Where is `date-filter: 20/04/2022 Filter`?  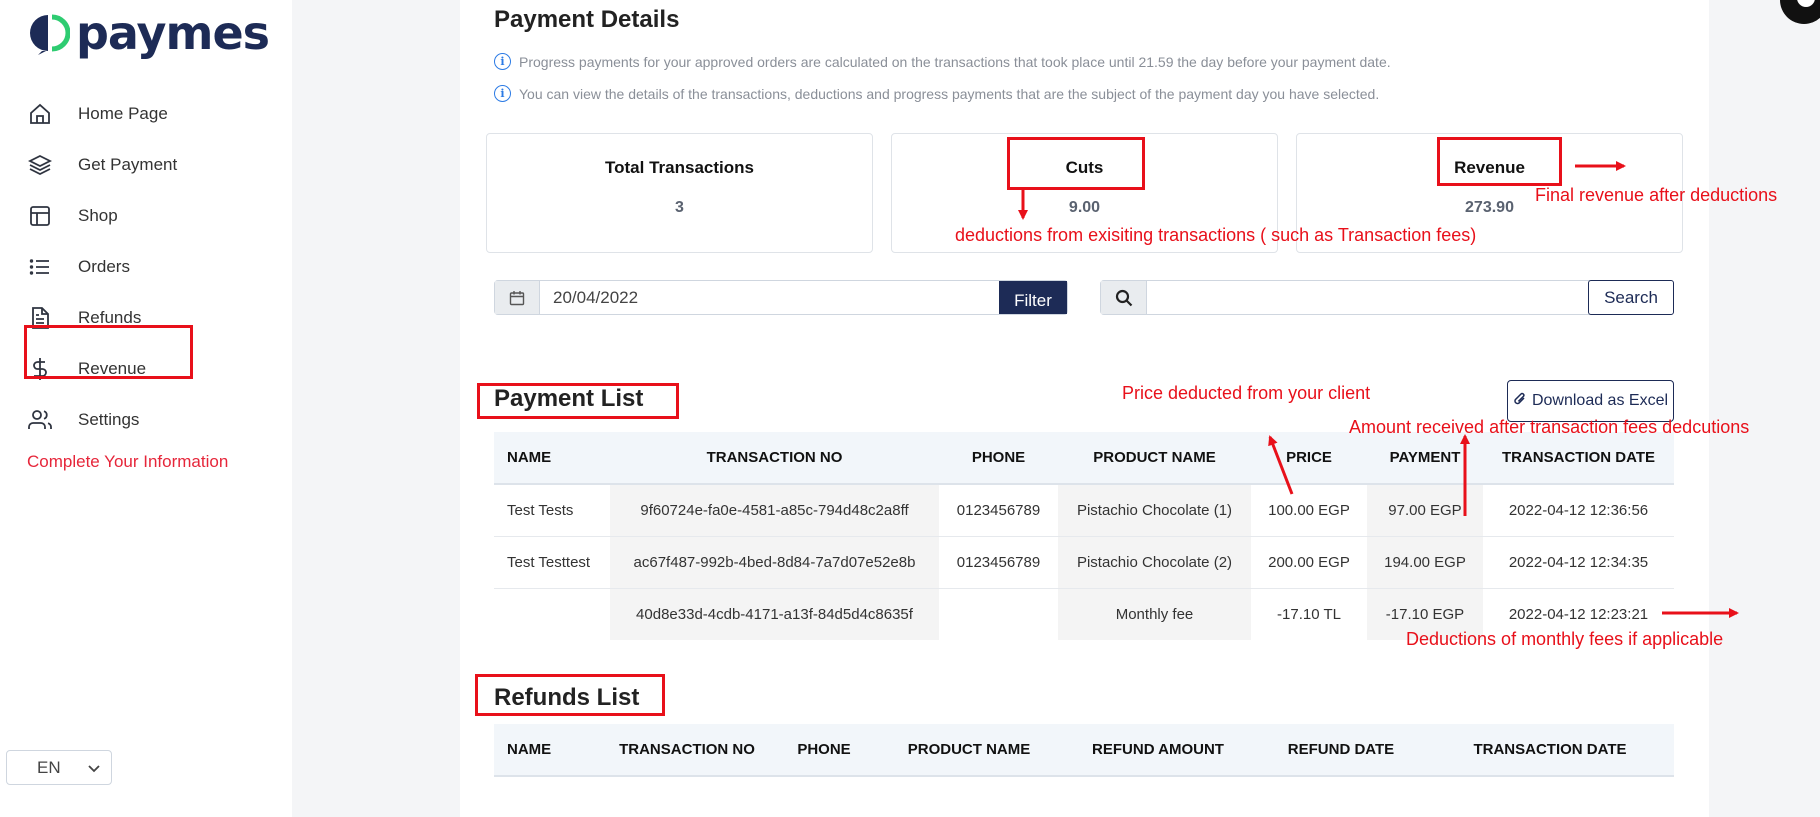 date-filter: 20/04/2022 Filter is located at coordinates (781, 297).